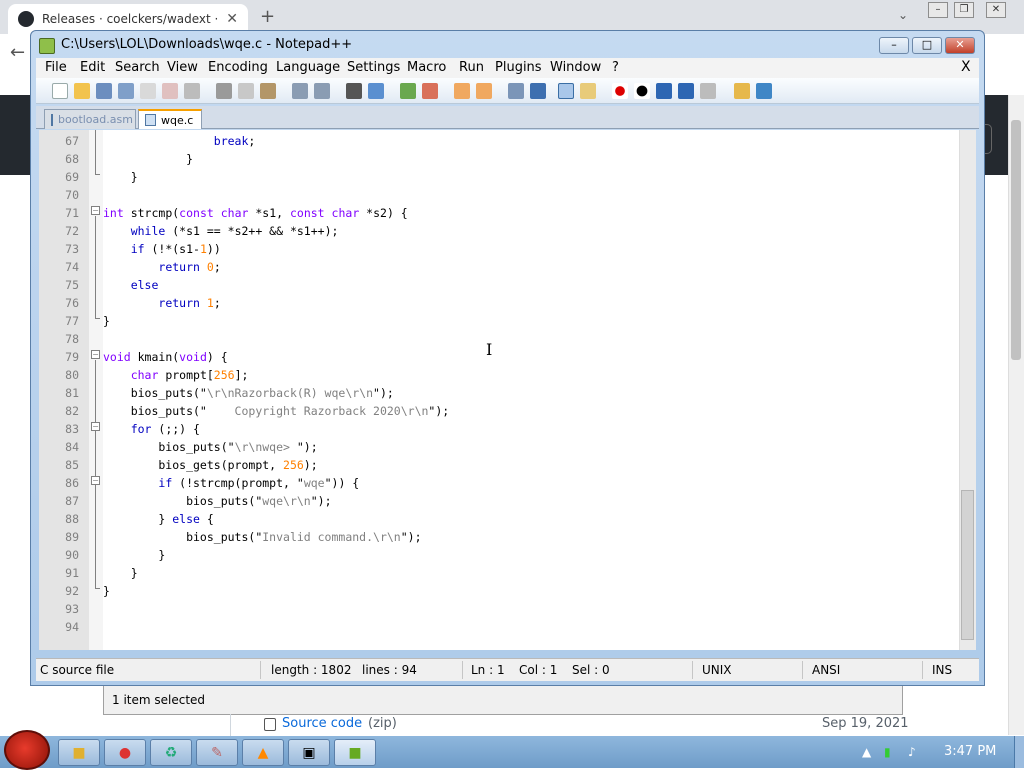 The width and height of the screenshot is (1024, 770). I want to click on taskbar-chrome-button: ●, so click(125, 752).